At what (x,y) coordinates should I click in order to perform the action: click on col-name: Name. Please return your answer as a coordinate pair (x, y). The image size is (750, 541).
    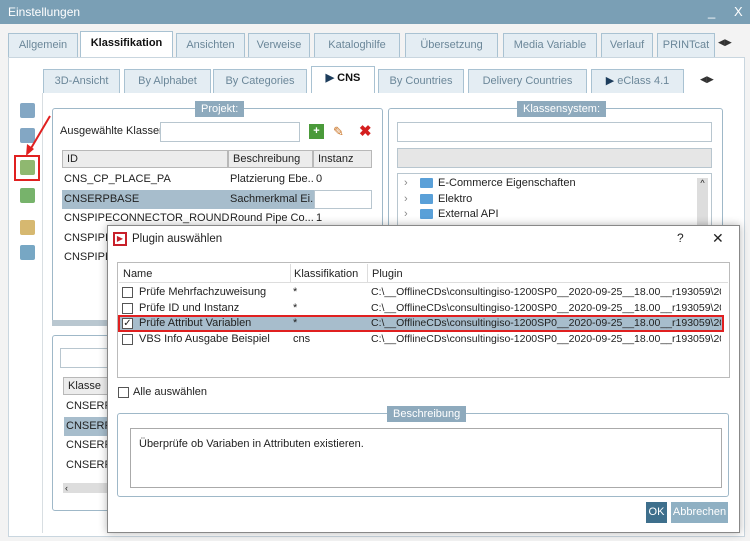
    Looking at the image, I should click on (137, 274).